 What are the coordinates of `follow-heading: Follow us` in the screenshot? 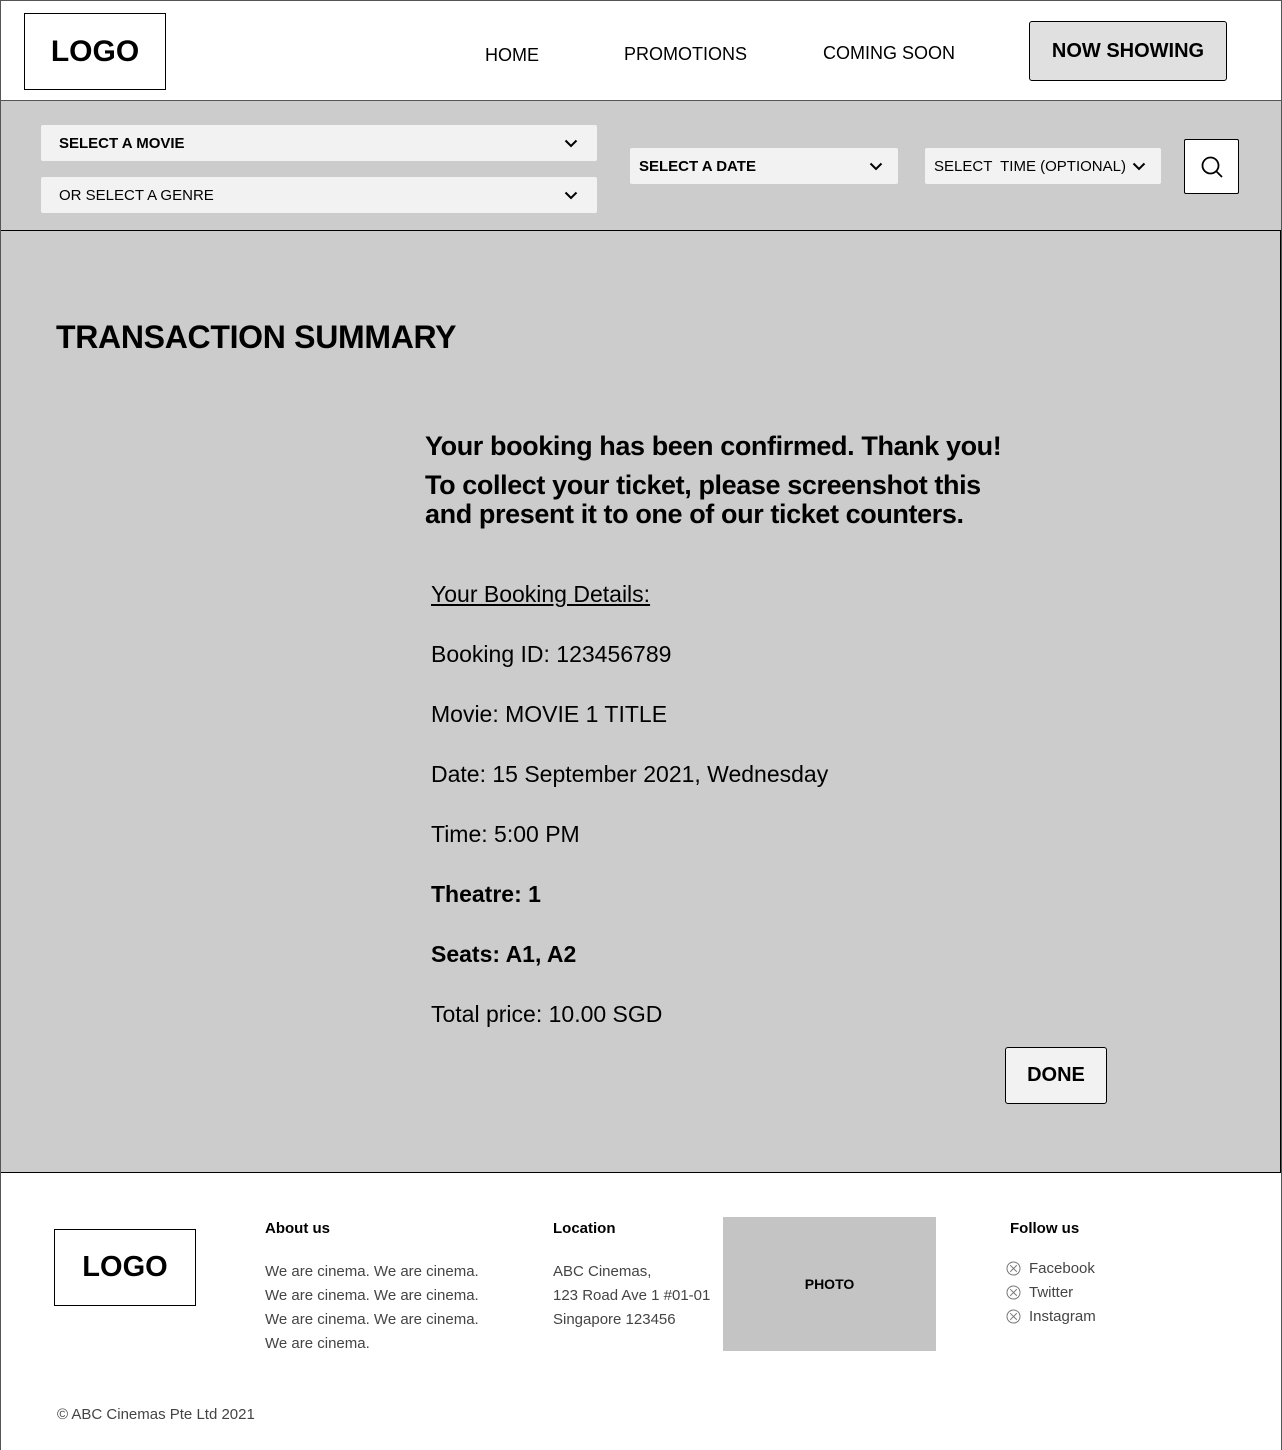 It's located at (1045, 1228).